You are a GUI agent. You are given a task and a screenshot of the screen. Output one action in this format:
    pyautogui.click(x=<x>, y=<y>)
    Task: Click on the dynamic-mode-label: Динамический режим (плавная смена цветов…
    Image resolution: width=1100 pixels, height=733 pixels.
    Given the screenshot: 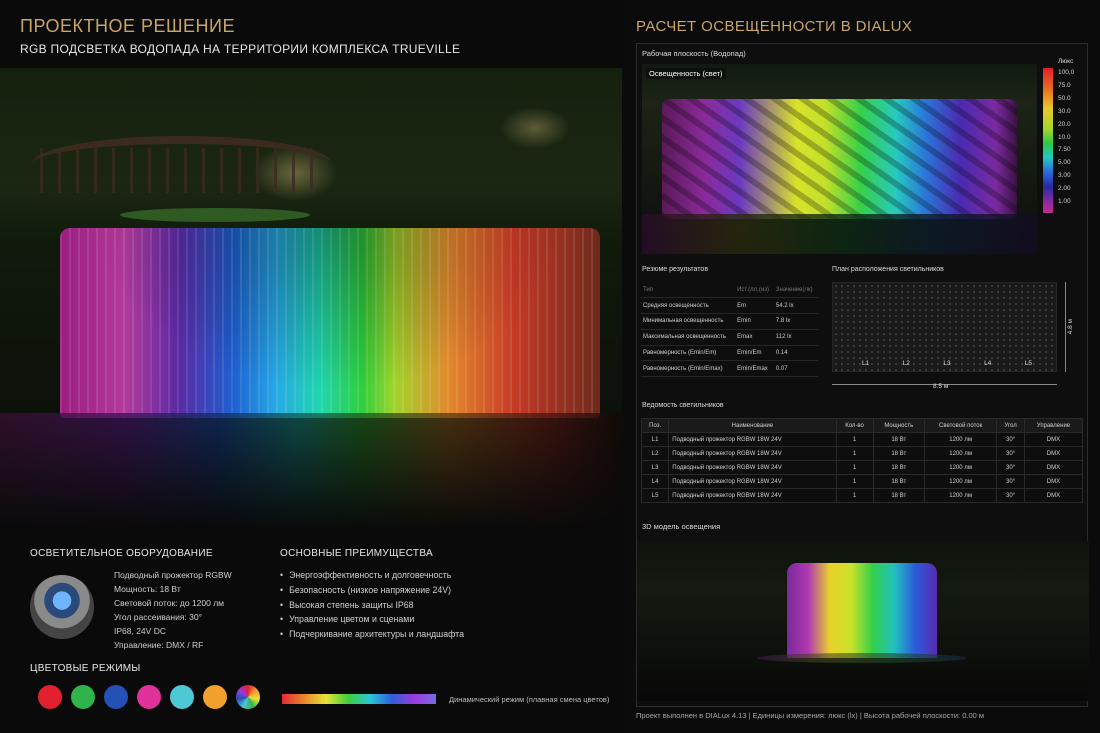 What is the action you would take?
    pyautogui.click(x=529, y=699)
    